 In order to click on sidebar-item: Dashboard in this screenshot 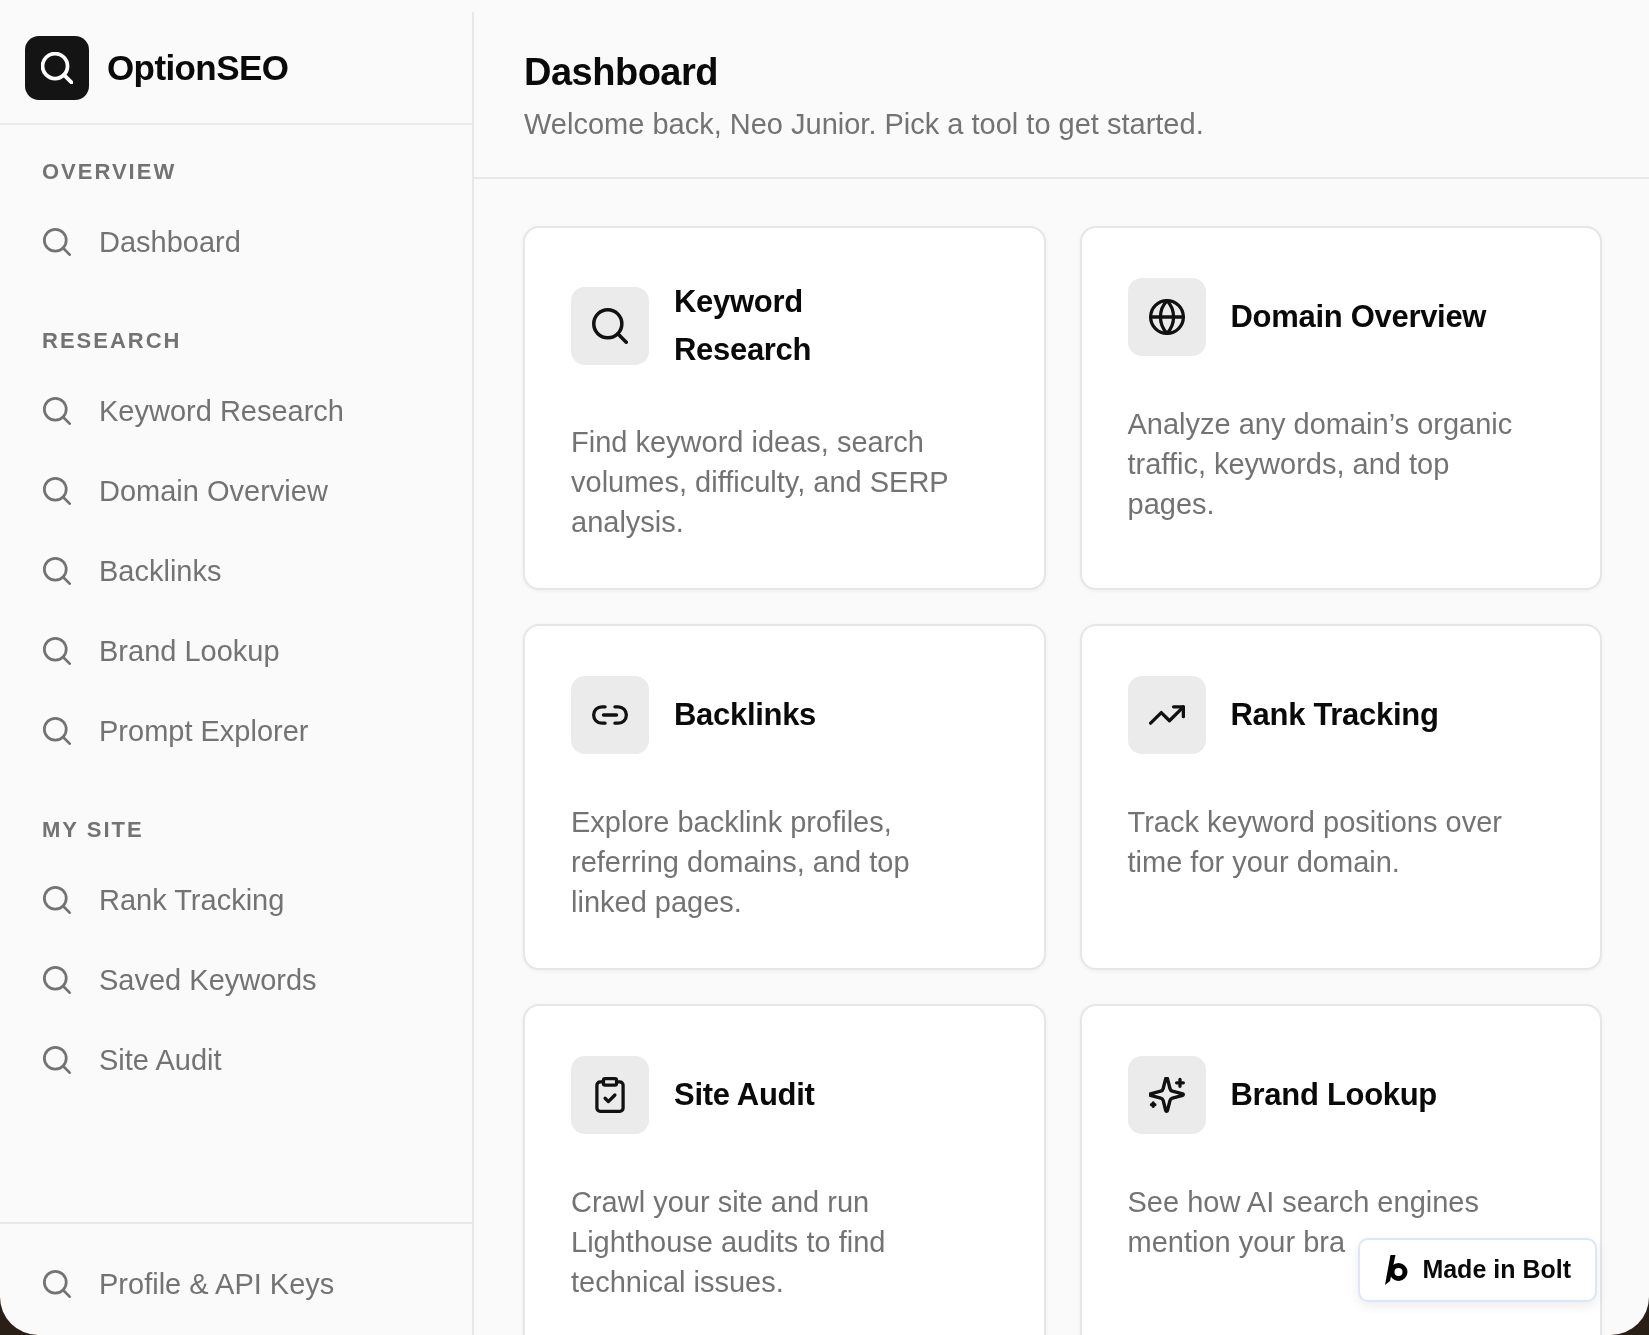, I will do `click(142, 242)`.